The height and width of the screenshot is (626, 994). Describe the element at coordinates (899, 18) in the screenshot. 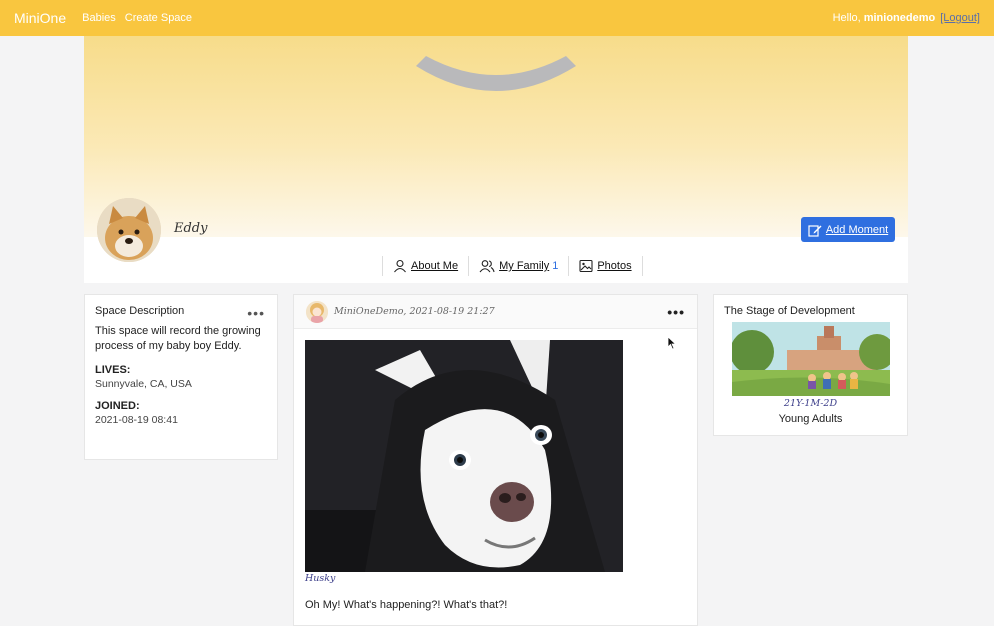

I see `username: minionedemo` at that location.